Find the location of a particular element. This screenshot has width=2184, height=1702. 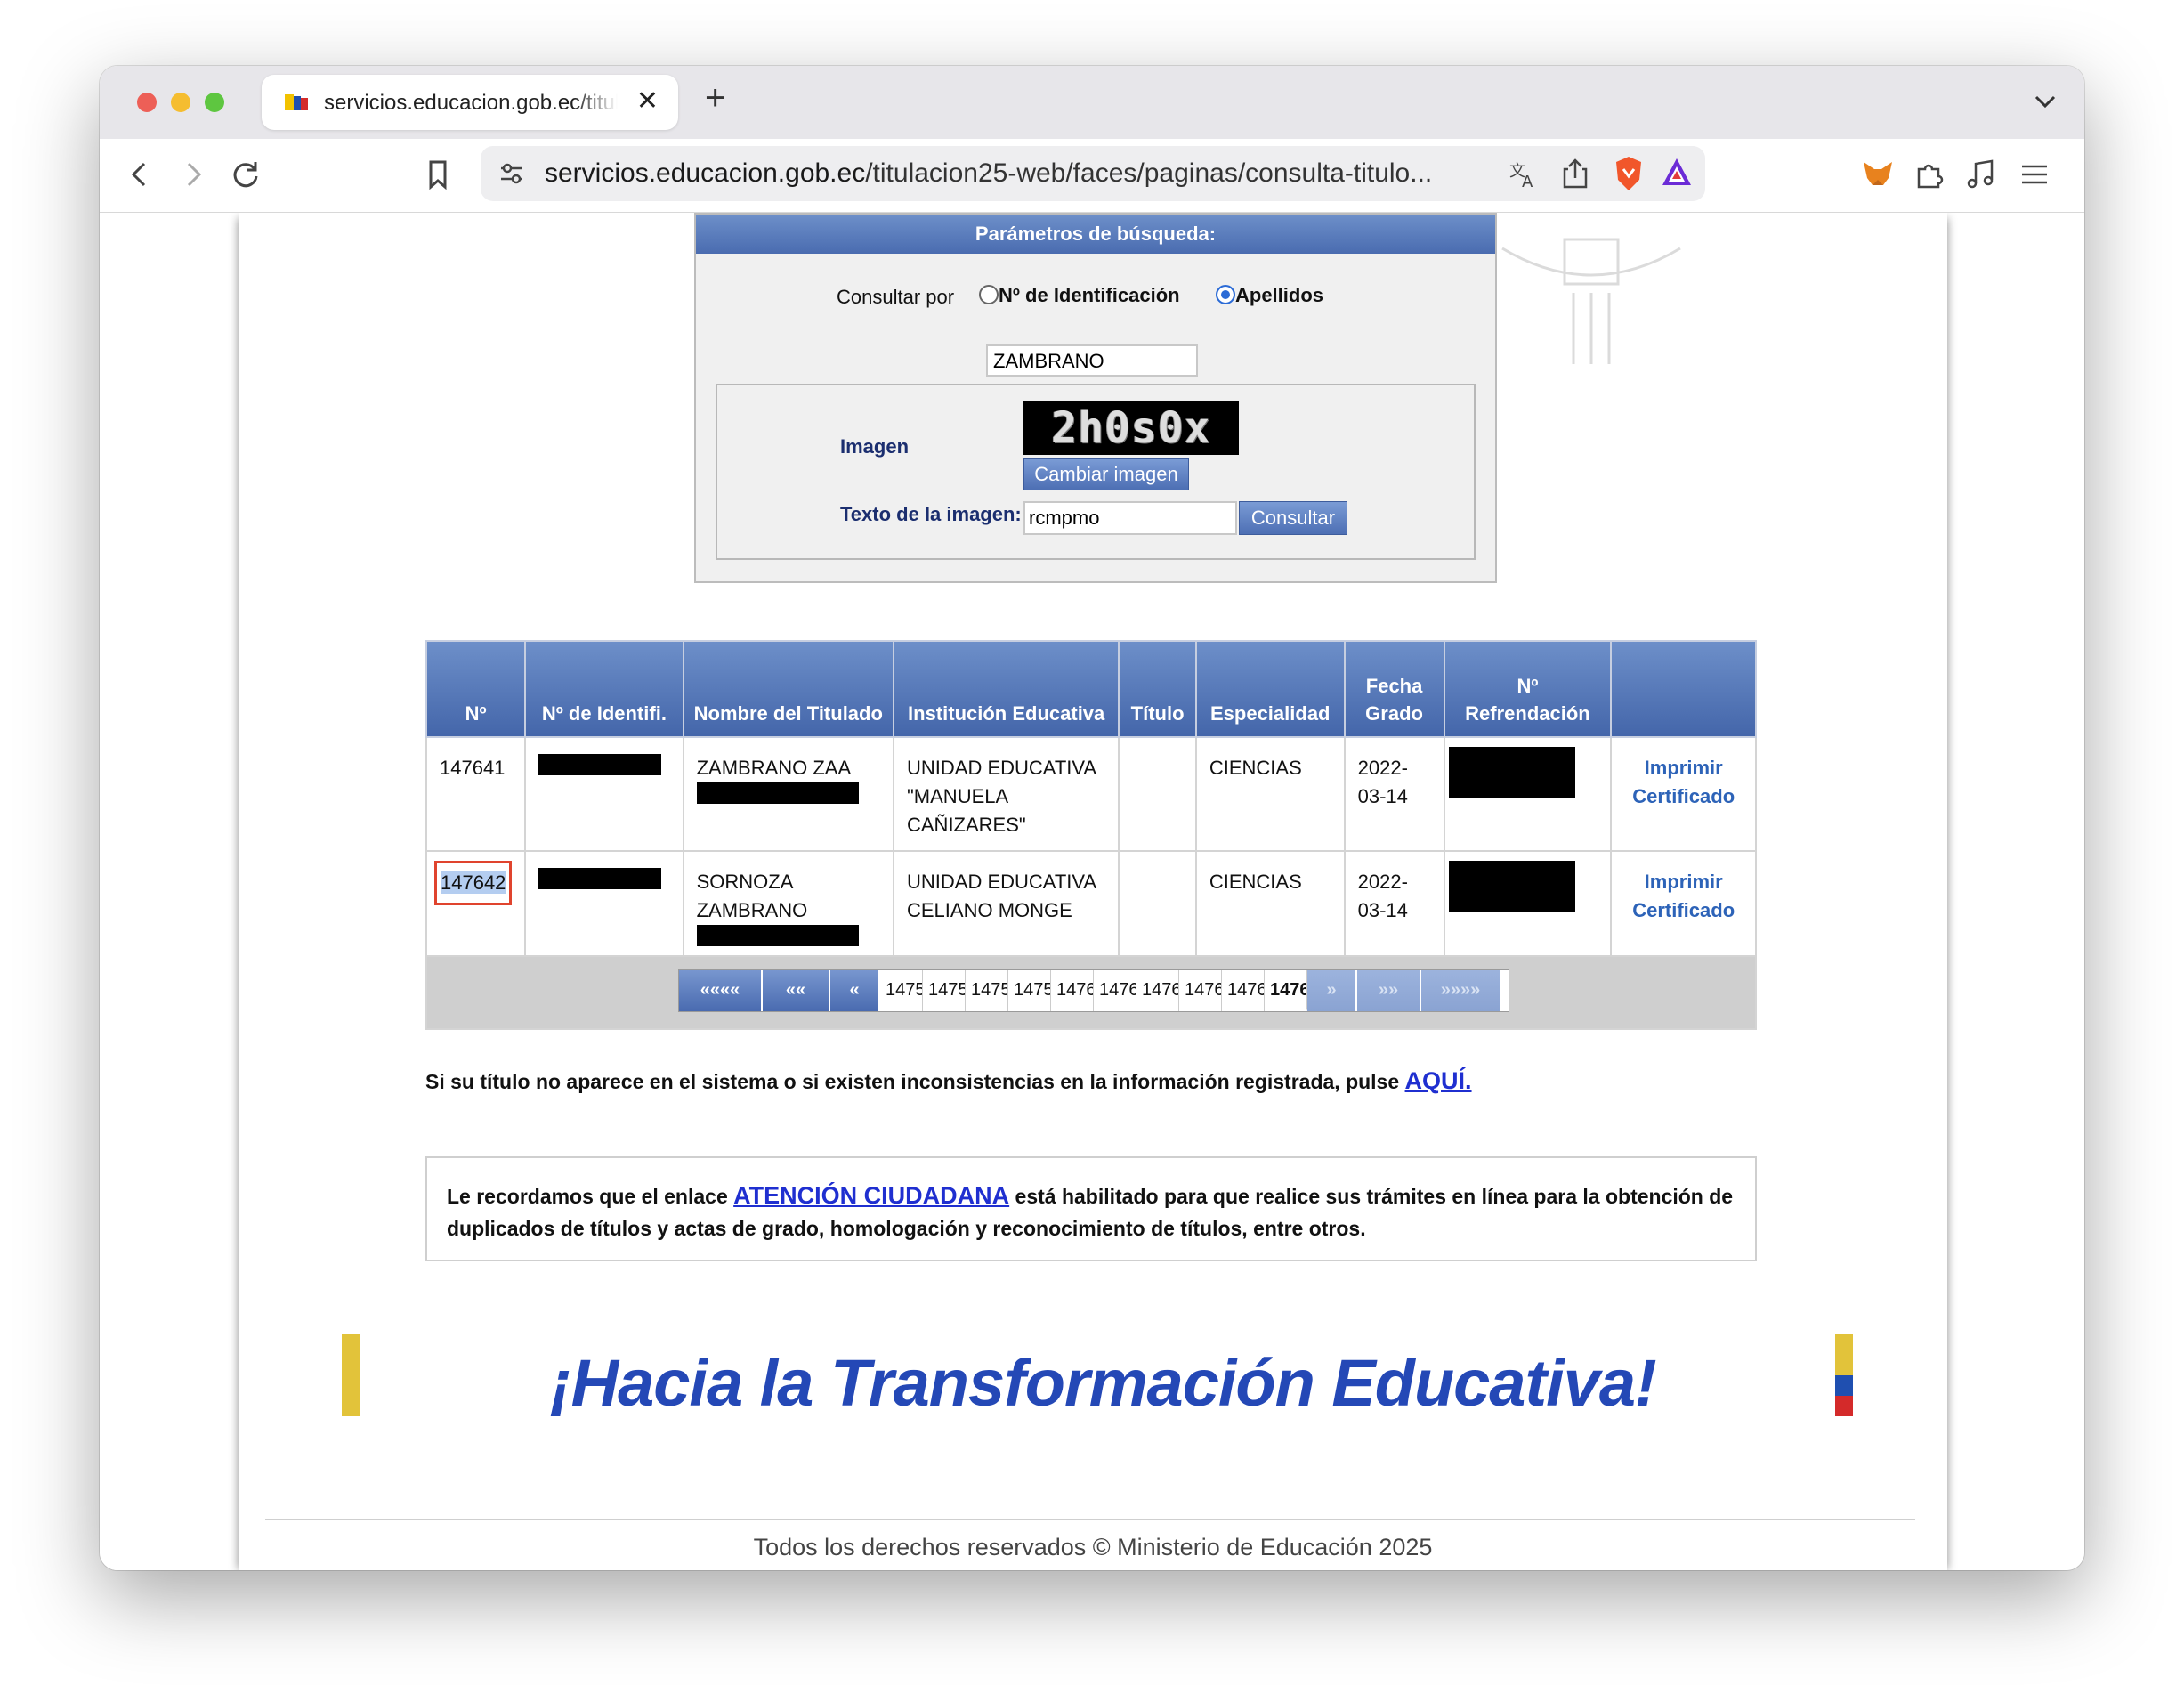

highlight-box: 147642 is located at coordinates (473, 883).